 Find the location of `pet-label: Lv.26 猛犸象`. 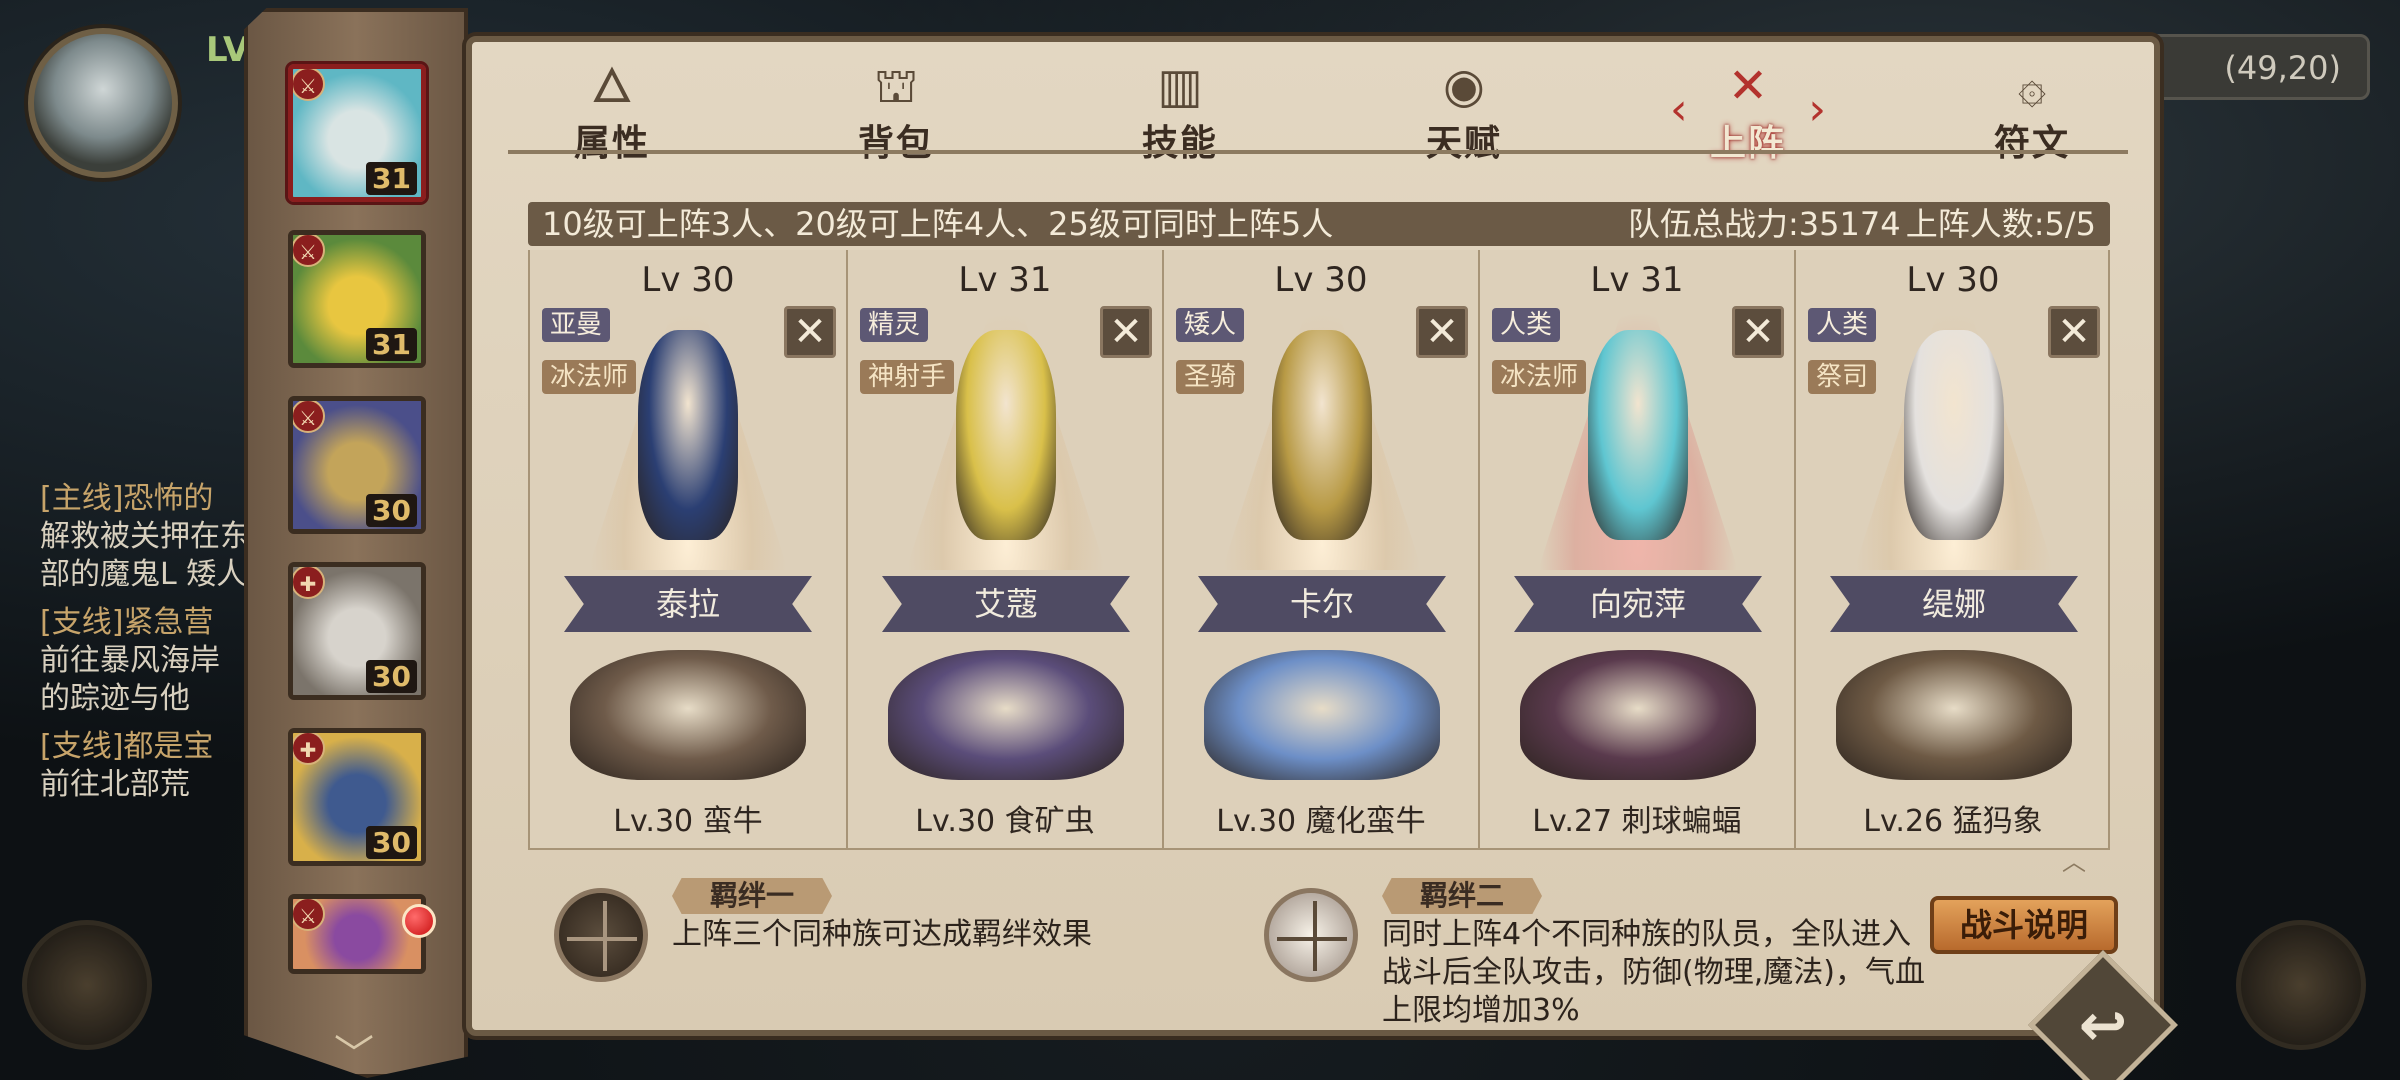

pet-label: Lv.26 猛犸象 is located at coordinates (1953, 821).